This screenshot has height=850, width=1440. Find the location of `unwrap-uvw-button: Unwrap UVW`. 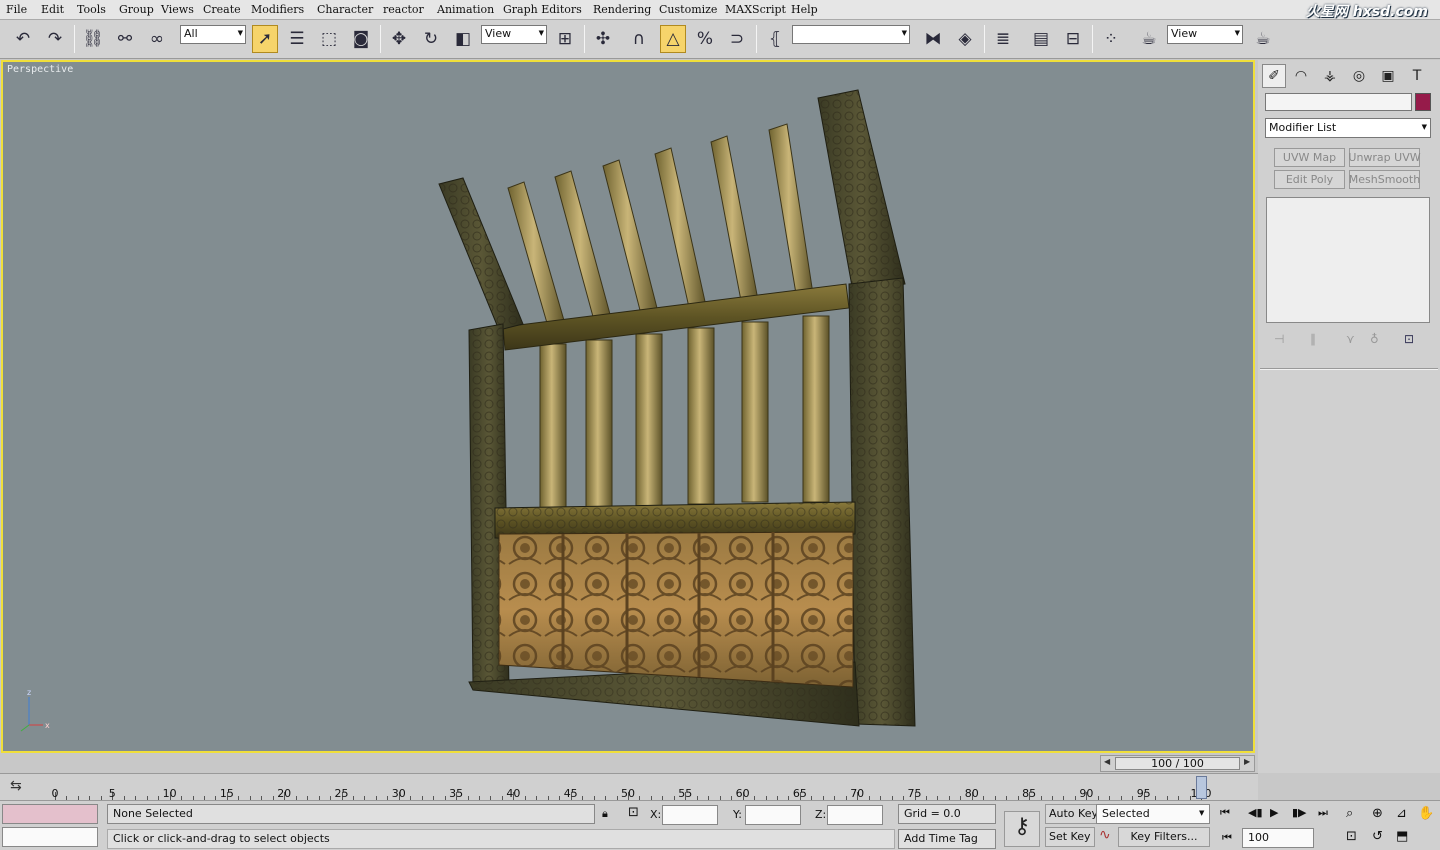

unwrap-uvw-button: Unwrap UVW is located at coordinates (1384, 157).